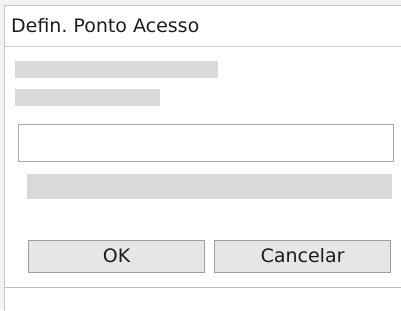  Describe the element at coordinates (203, 287) in the screenshot. I see `footer-divider` at that location.